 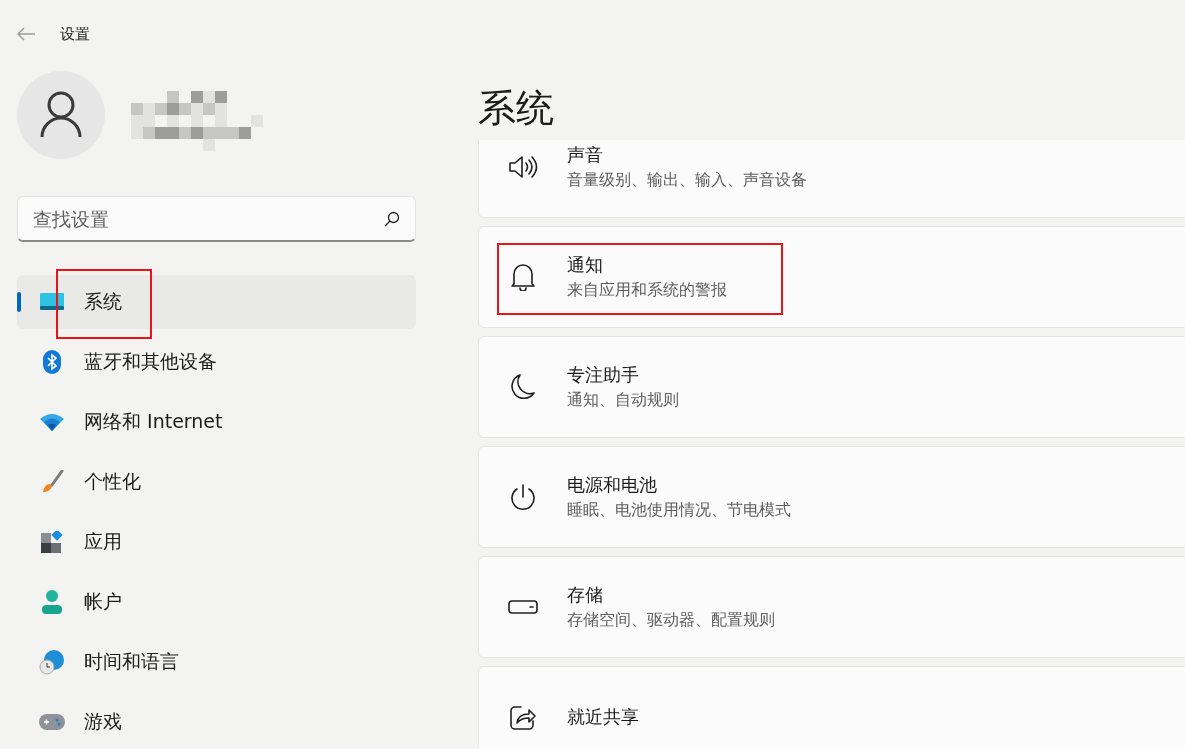 What do you see at coordinates (585, 155) in the screenshot?
I see `card-title: 声音` at bounding box center [585, 155].